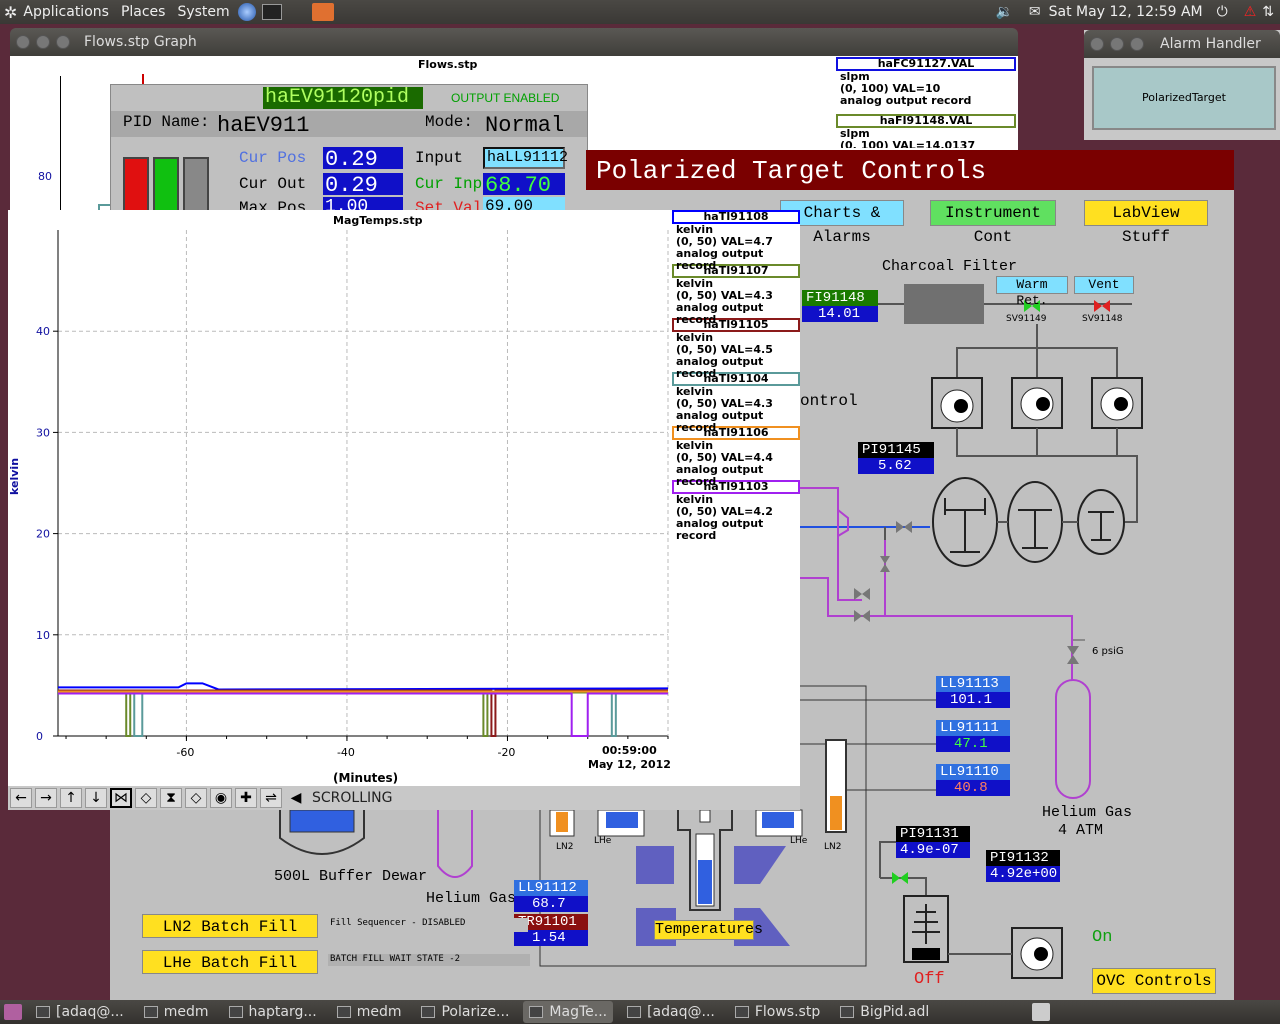 The image size is (1280, 1024). Describe the element at coordinates (296, 798) in the screenshot. I see `scroll-mode-icon: ◀` at that location.